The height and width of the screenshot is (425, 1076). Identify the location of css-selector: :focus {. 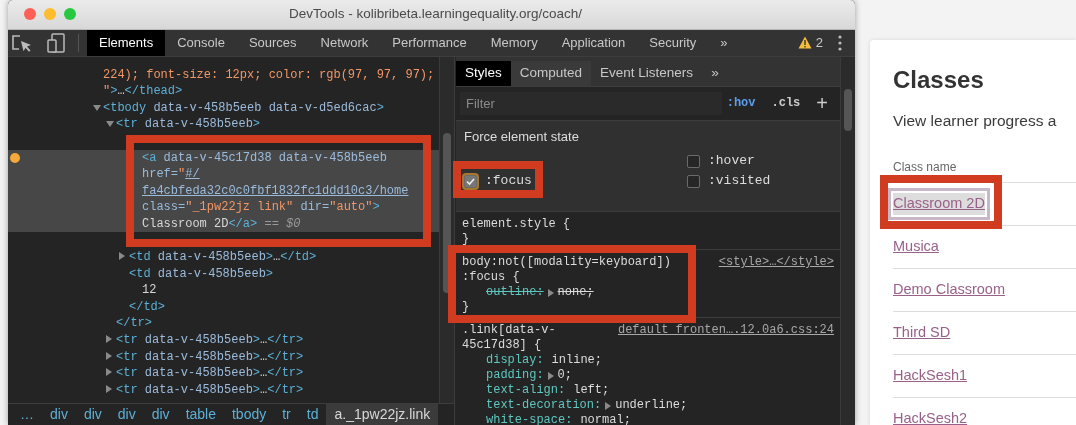
(491, 278).